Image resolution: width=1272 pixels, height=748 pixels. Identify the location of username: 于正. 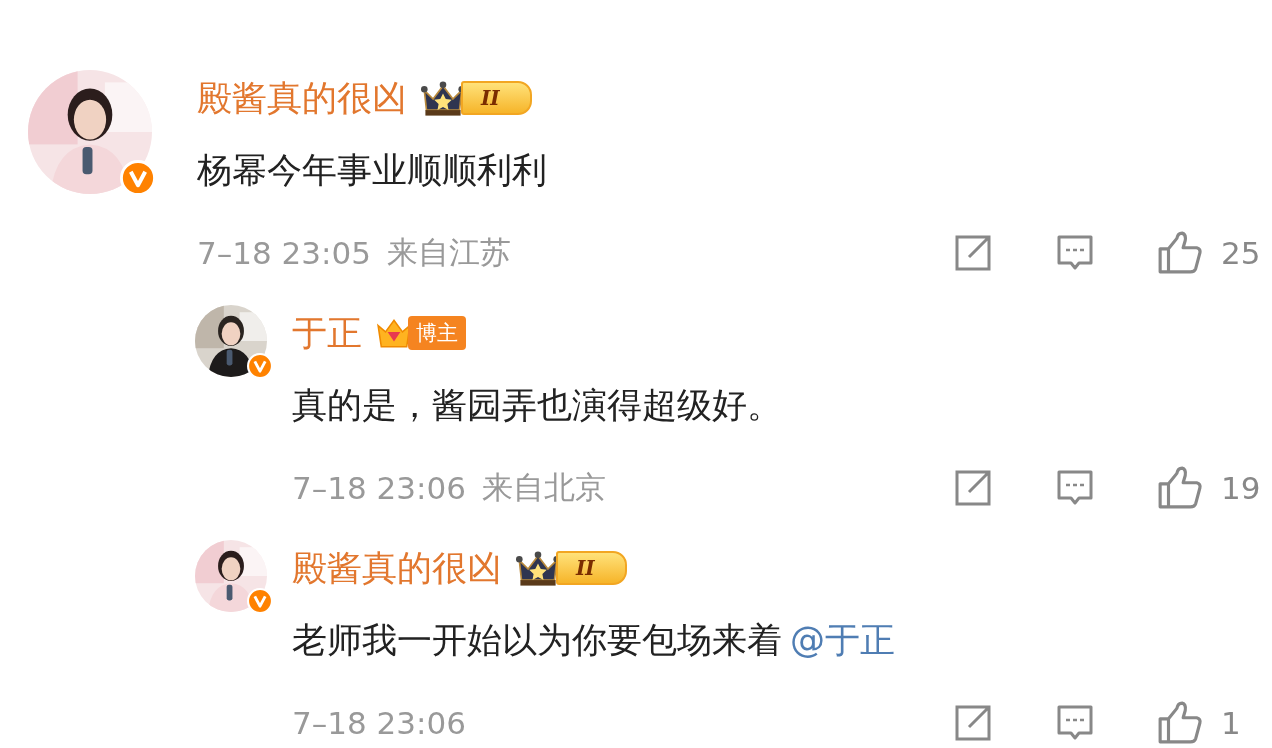
(327, 333).